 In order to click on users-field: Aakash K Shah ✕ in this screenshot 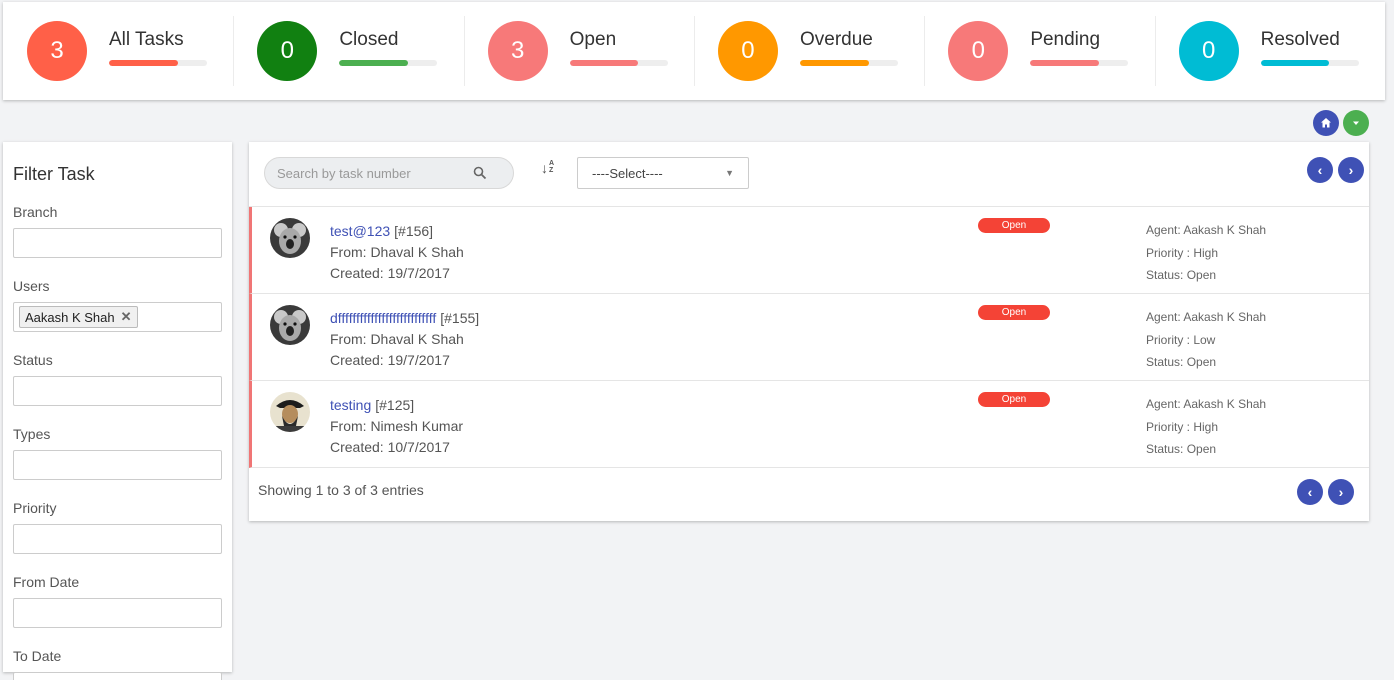, I will do `click(117, 317)`.